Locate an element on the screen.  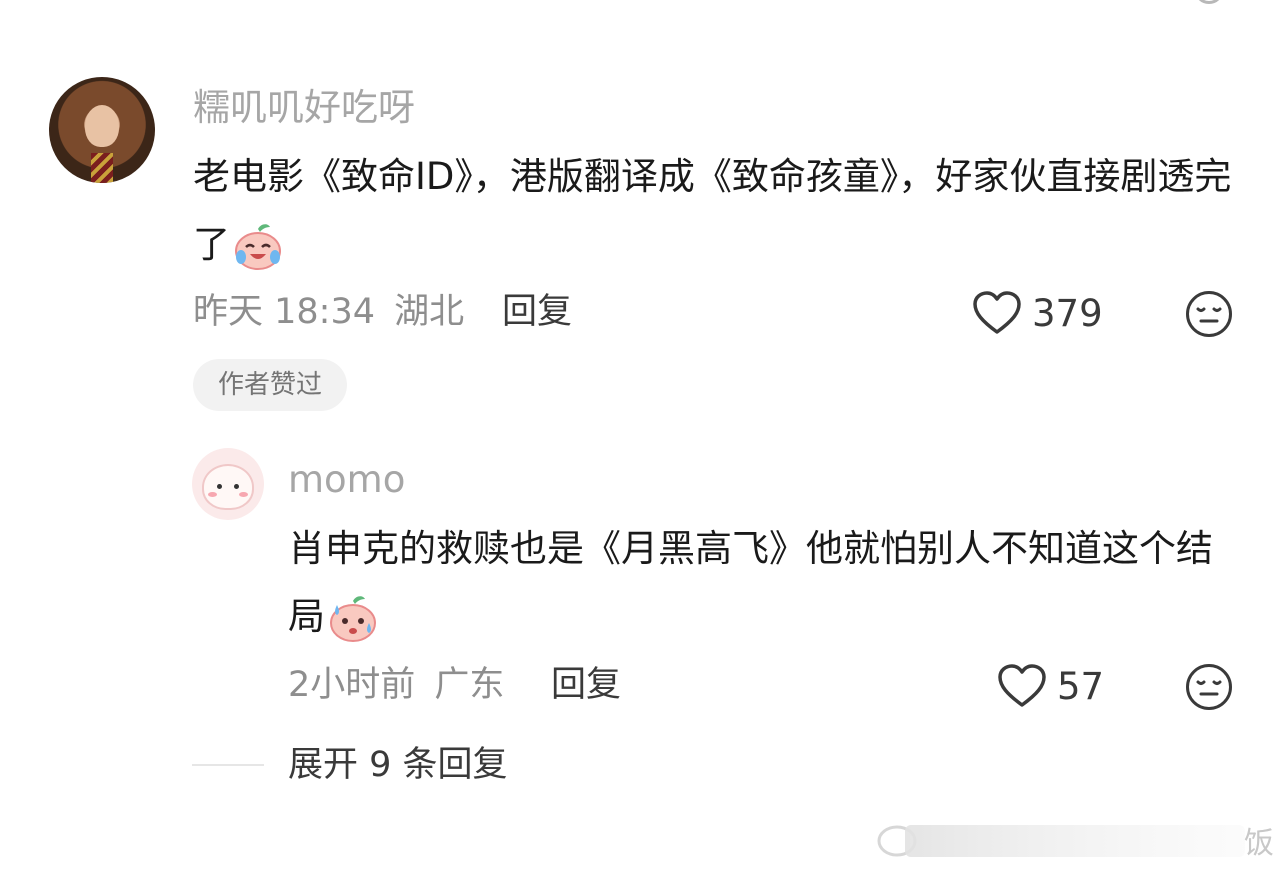
reply-username: momo is located at coordinates (346, 480).